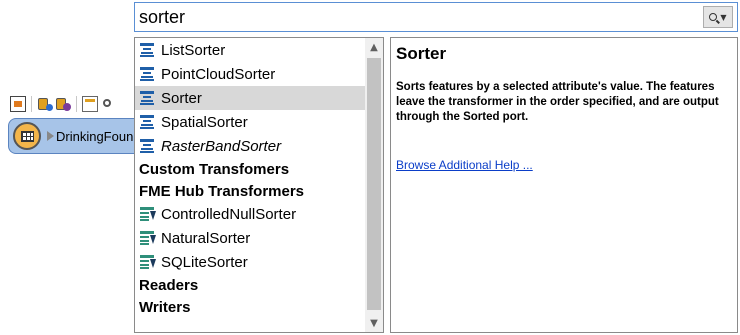 This screenshot has width=740, height=335. I want to click on add-reader-icon, so click(18, 104).